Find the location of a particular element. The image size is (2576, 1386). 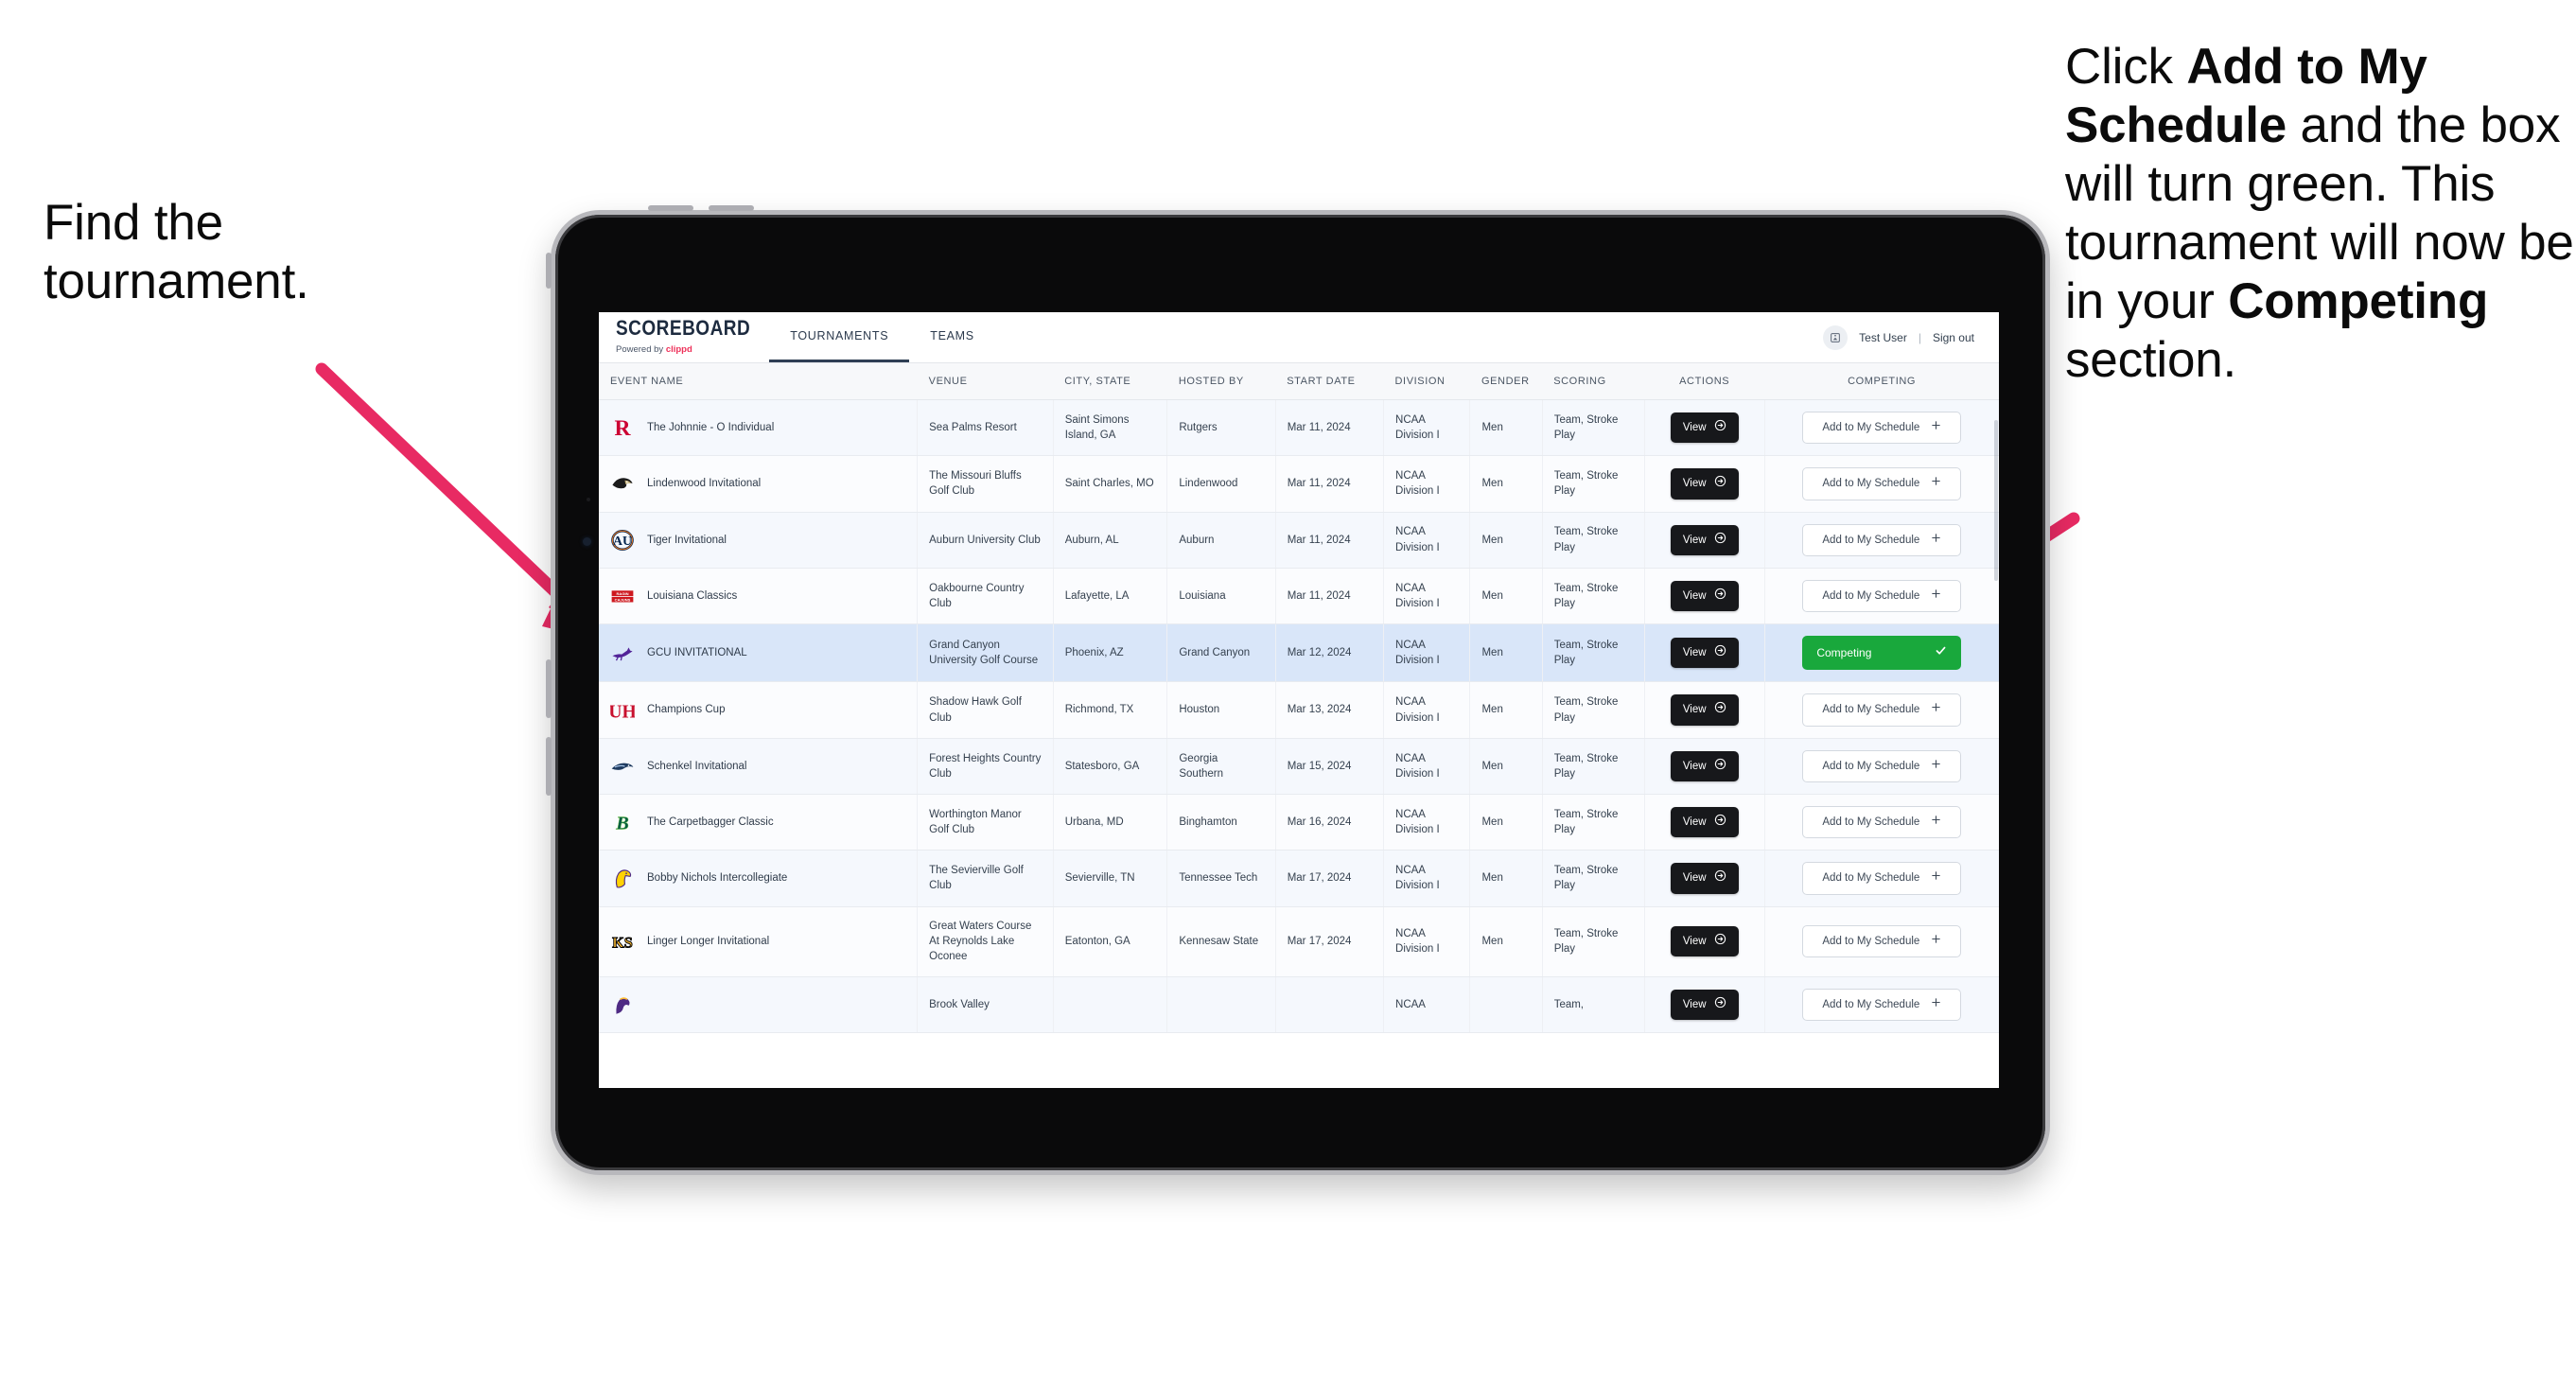

tablet-volume-down-button is located at coordinates (549, 766).